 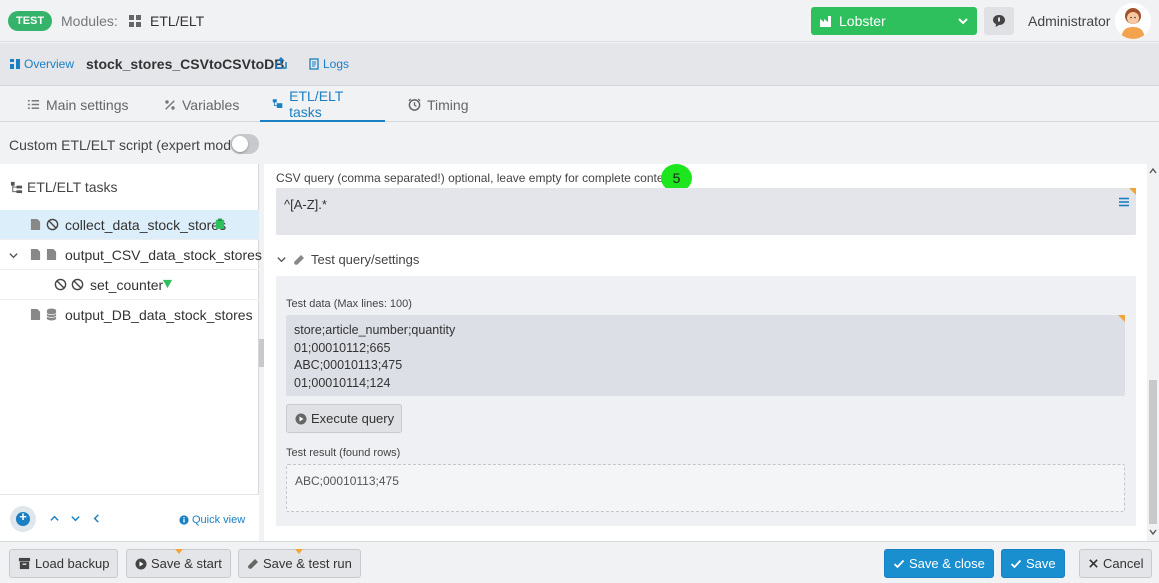 What do you see at coordinates (135, 21) in the screenshot?
I see `modules-icon` at bounding box center [135, 21].